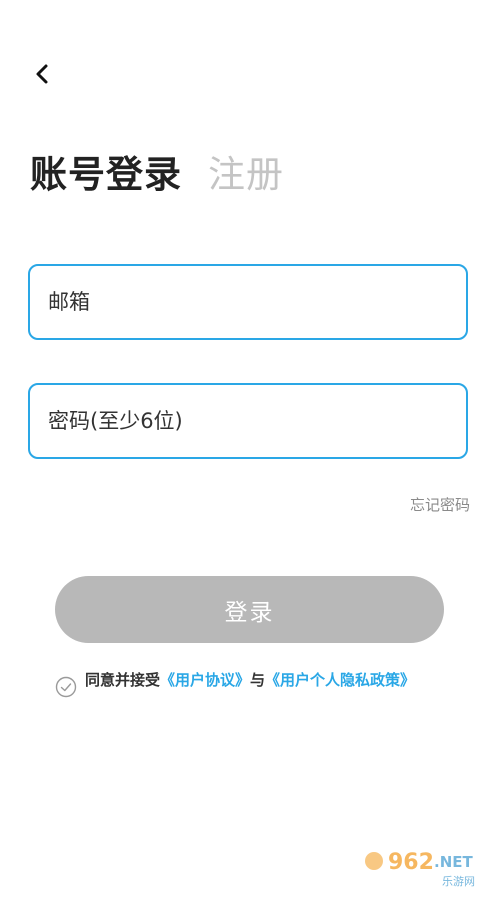  What do you see at coordinates (256, 302) in the screenshot?
I see `email-input` at bounding box center [256, 302].